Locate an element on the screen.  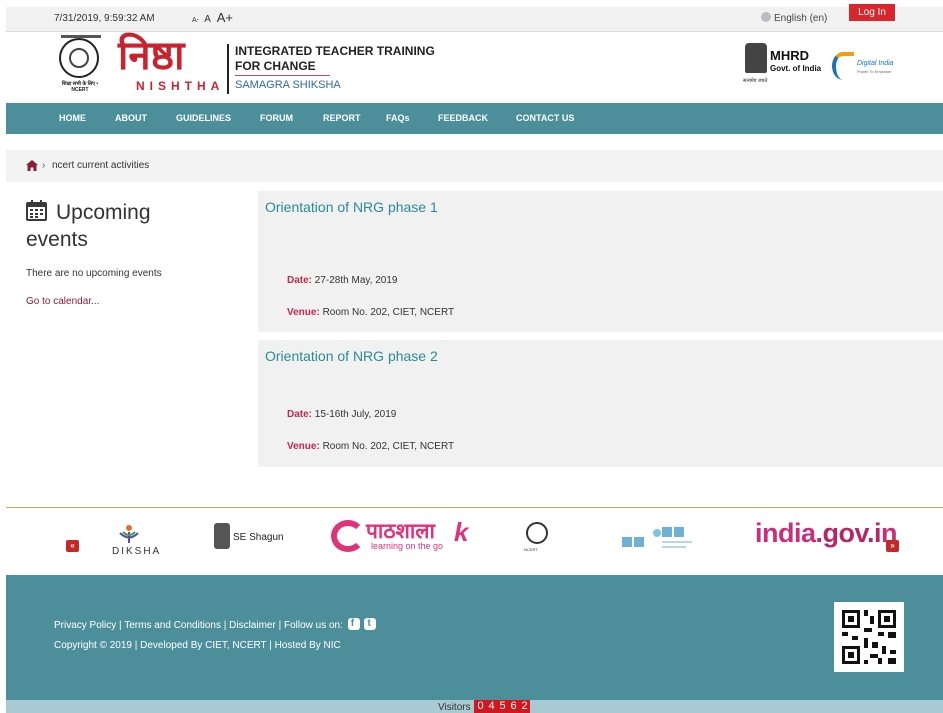
carousel-next-button: » is located at coordinates (892, 546).